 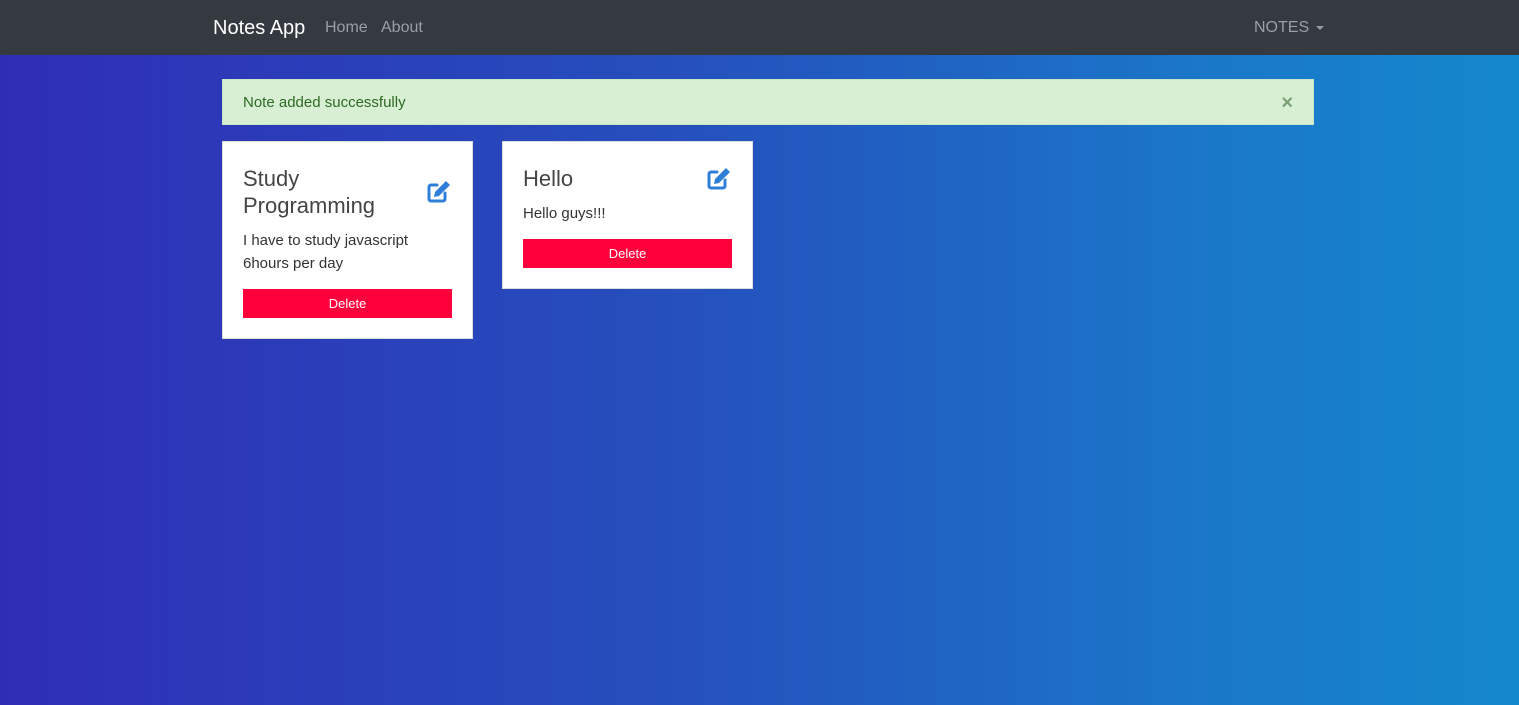 I want to click on notes-dropdown: NOTES, so click(x=1289, y=28).